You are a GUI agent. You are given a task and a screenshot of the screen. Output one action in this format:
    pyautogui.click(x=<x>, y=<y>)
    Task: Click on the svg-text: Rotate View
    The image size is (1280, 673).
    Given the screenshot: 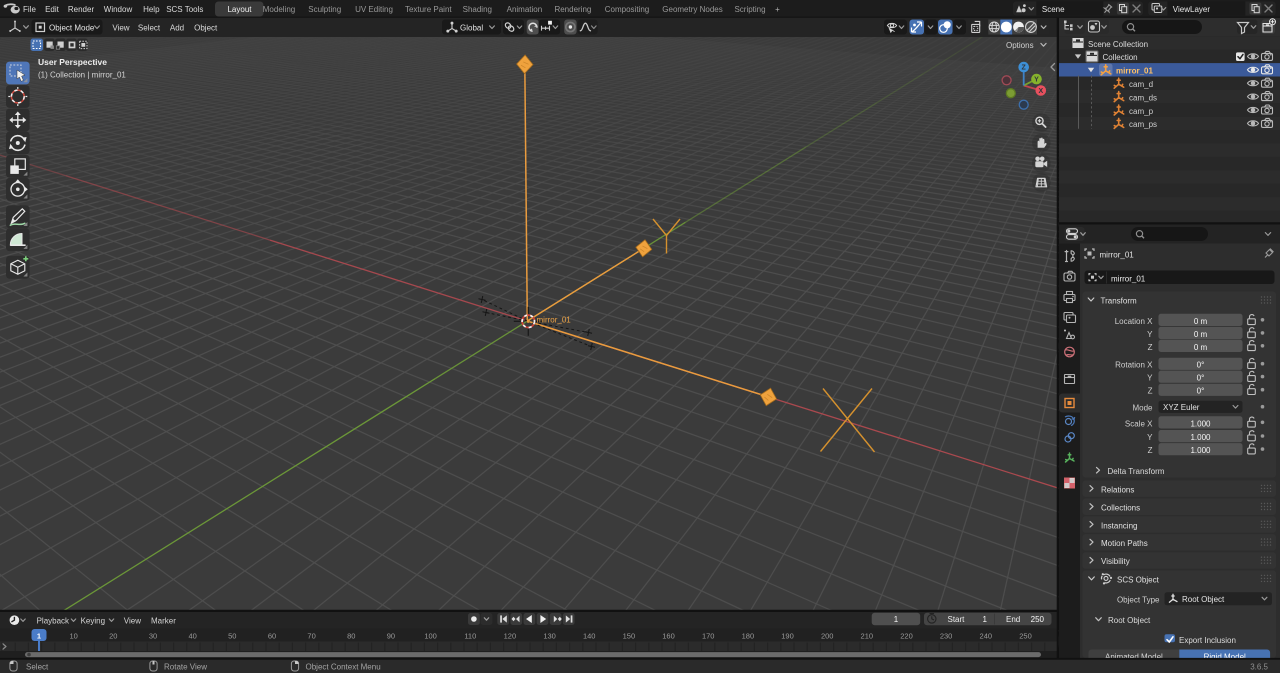 What is the action you would take?
    pyautogui.click(x=185, y=666)
    